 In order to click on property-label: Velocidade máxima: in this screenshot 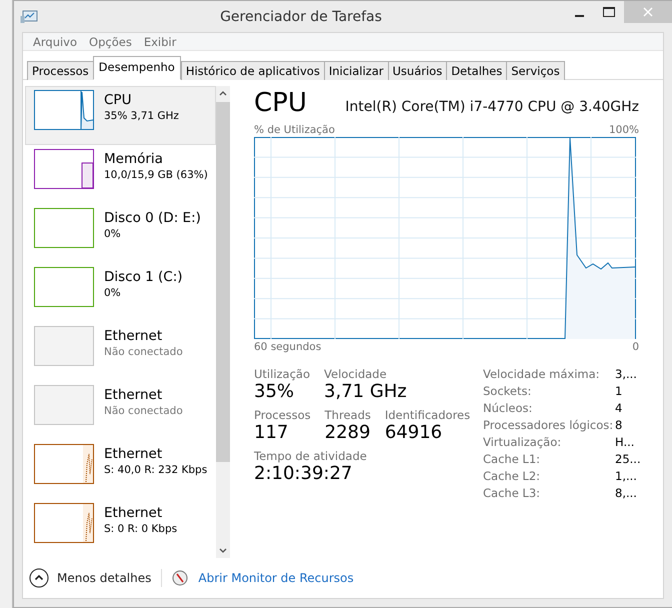, I will do `click(542, 374)`.